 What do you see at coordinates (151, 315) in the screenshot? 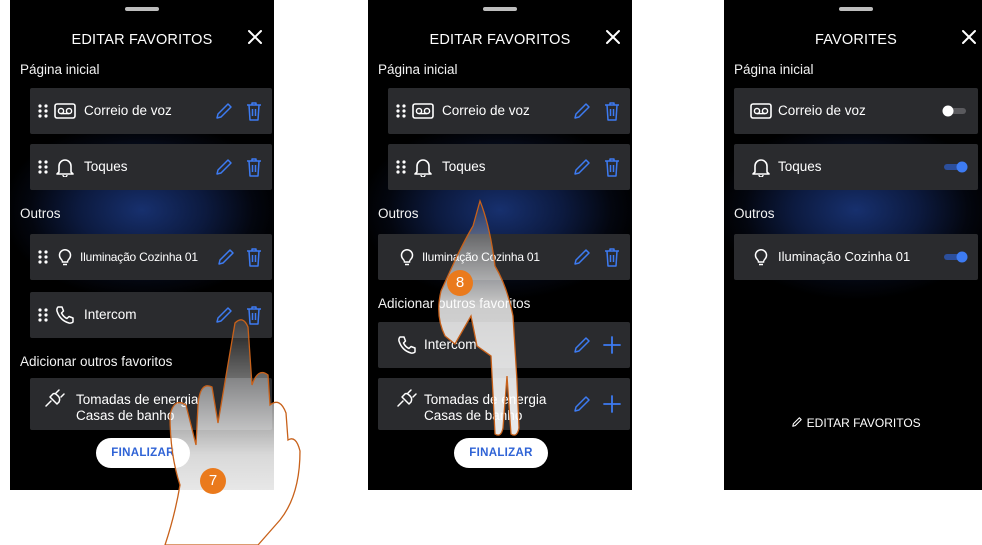
I see `favorite-item-intercom: Intercom` at bounding box center [151, 315].